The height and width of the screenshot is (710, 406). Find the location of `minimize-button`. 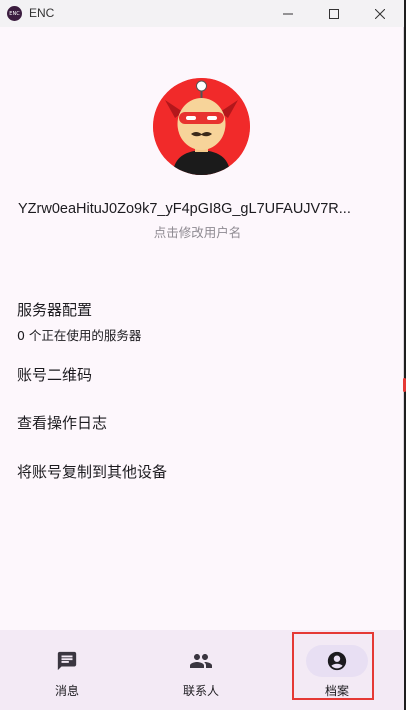

minimize-button is located at coordinates (288, 13).